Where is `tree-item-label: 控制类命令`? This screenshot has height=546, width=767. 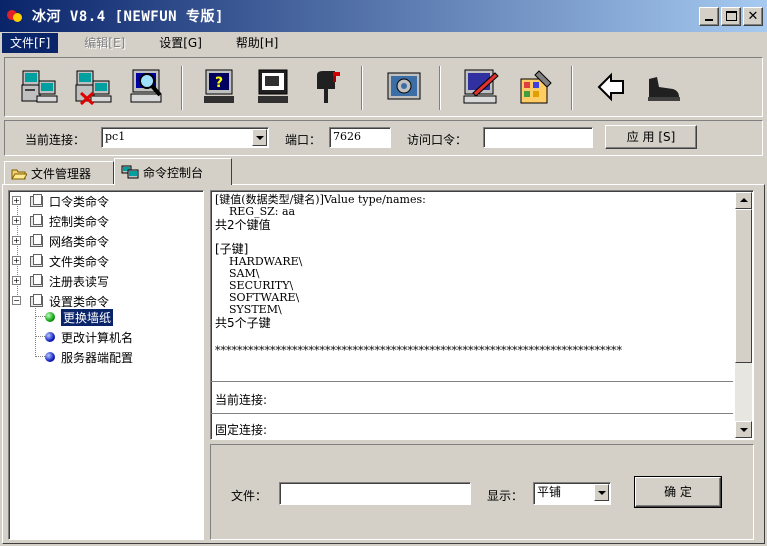
tree-item-label: 控制类命令 is located at coordinates (79, 221).